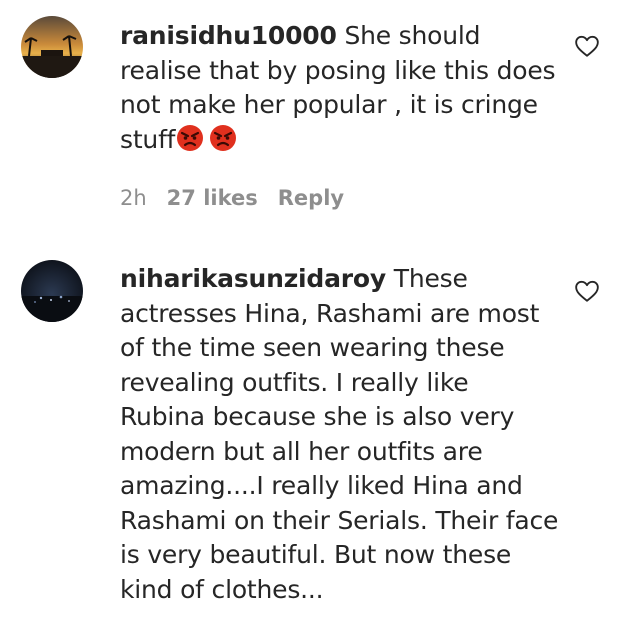 This screenshot has width=640, height=628. Describe the element at coordinates (133, 198) in the screenshot. I see `comment-time: 2h` at that location.